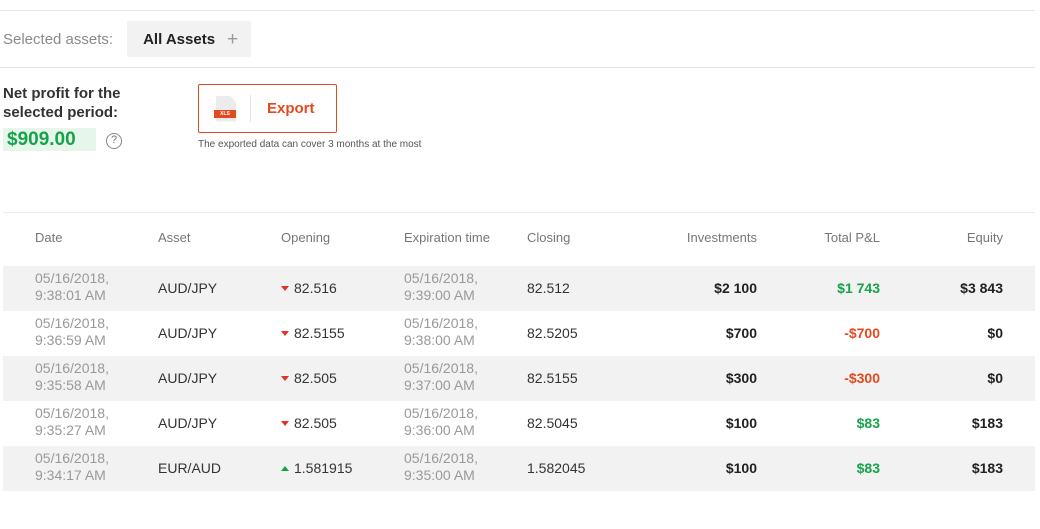 The image size is (1040, 529). I want to click on net-profit-value: $909.00, so click(49, 139).